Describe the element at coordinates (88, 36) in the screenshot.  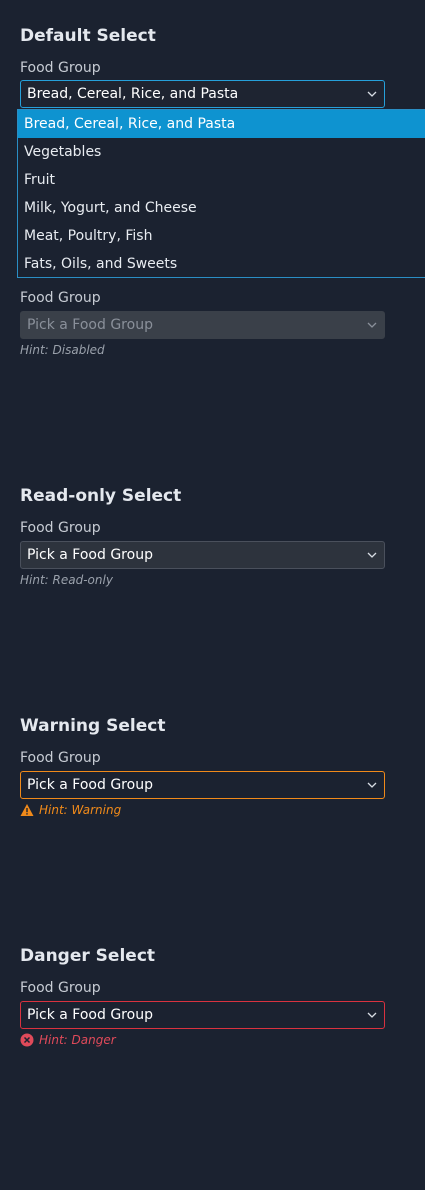
I see `section-title: Default Select` at that location.